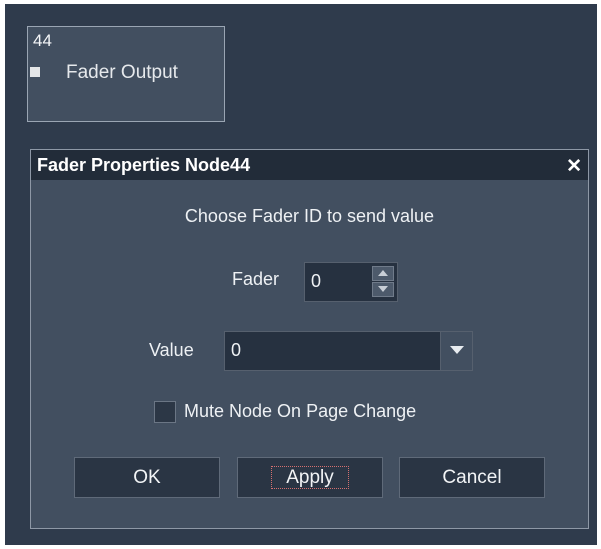  Describe the element at coordinates (256, 279) in the screenshot. I see `fader-label: Fader` at that location.